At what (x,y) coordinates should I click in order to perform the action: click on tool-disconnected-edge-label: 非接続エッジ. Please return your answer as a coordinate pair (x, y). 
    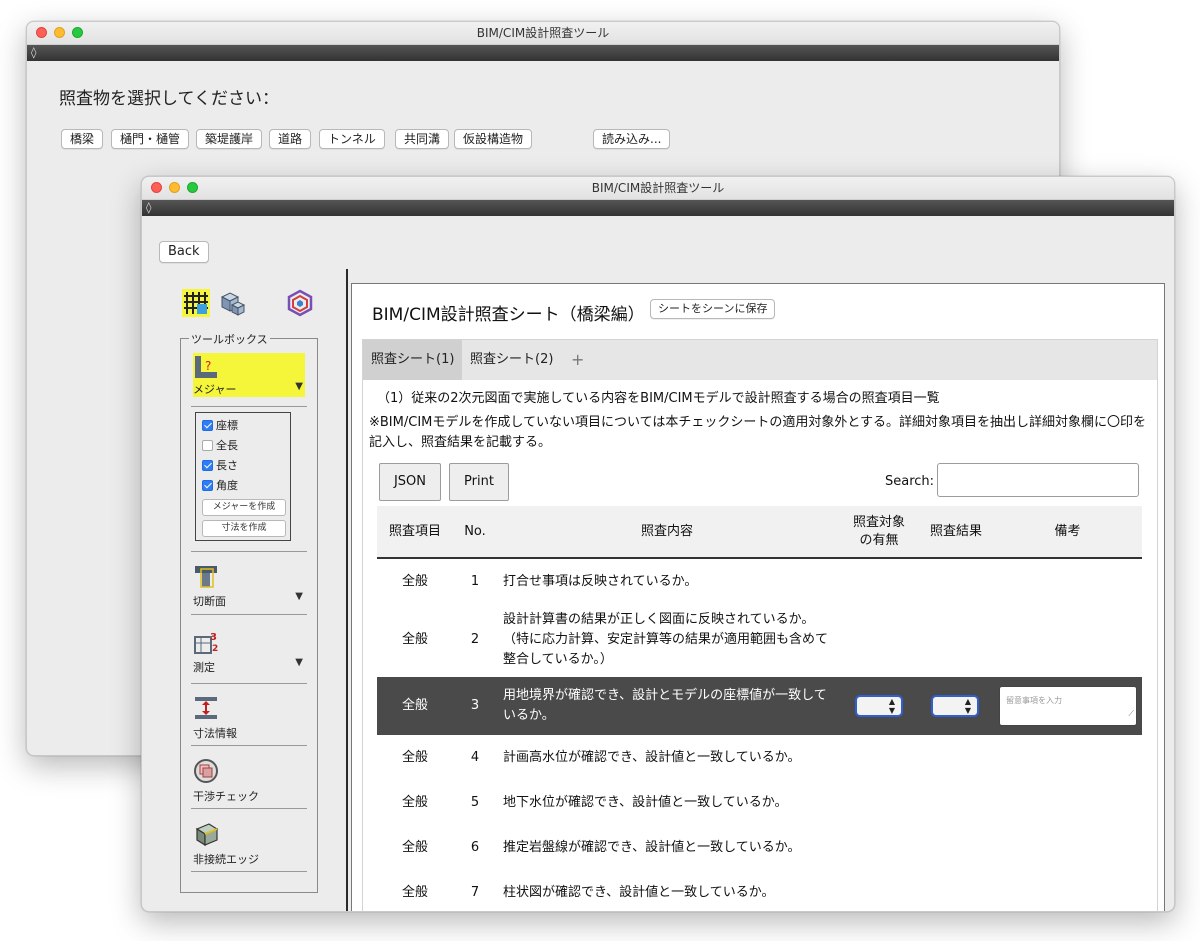
    Looking at the image, I should click on (226, 859).